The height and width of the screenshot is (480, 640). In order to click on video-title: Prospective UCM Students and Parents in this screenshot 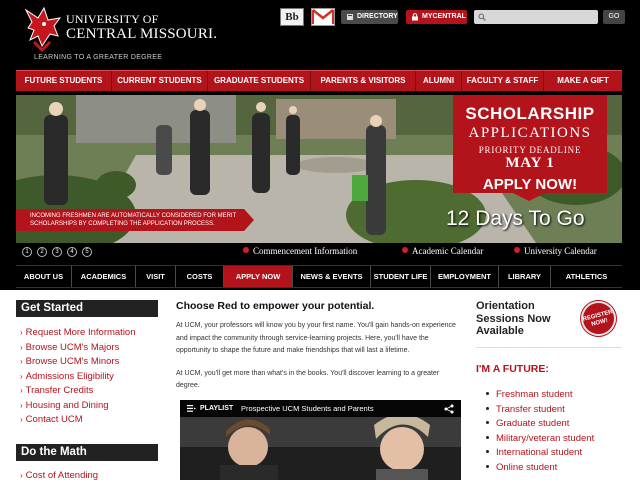, I will do `click(307, 408)`.